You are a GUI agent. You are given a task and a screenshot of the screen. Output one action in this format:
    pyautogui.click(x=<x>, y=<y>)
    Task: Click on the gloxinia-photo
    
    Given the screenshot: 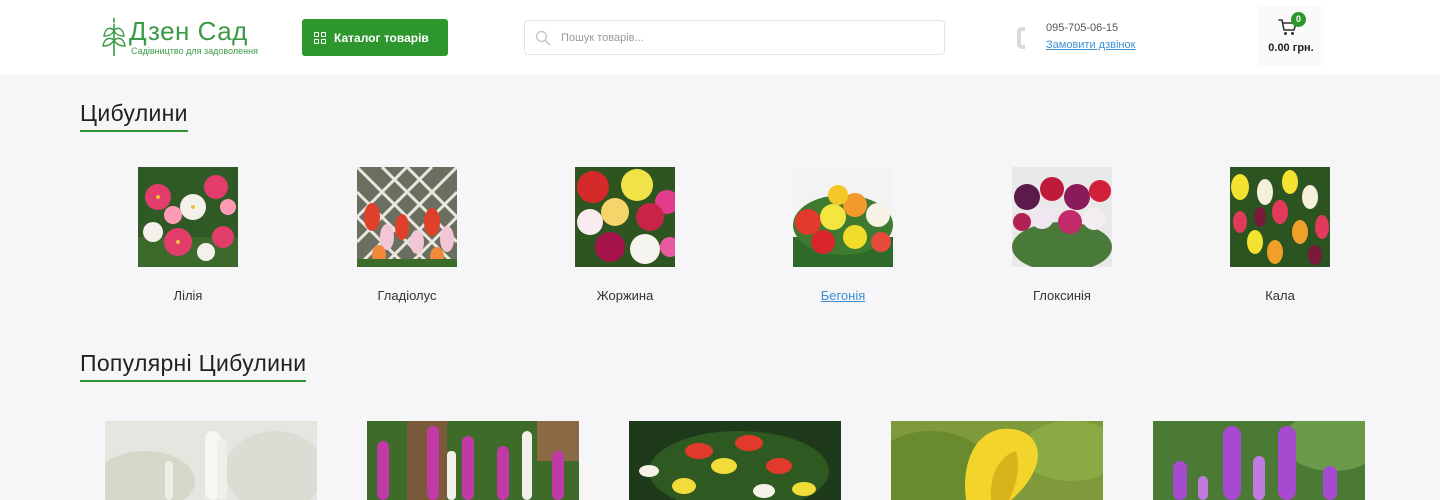 What is the action you would take?
    pyautogui.click(x=1062, y=217)
    